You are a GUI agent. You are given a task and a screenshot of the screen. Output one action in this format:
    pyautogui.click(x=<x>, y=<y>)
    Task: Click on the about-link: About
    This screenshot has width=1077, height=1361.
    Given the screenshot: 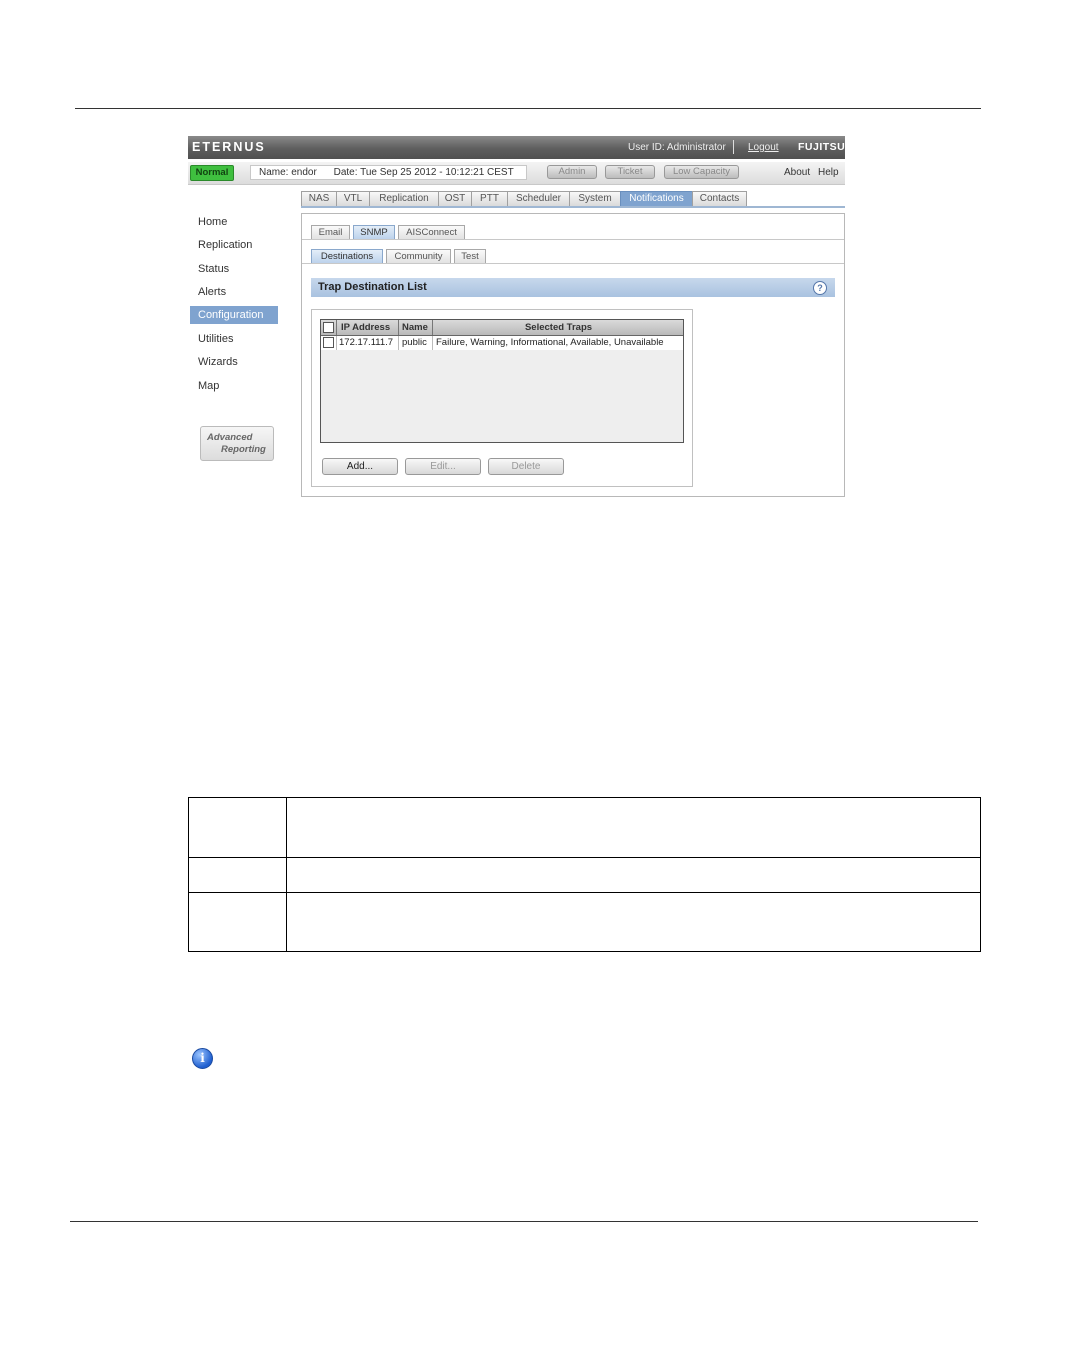 What is the action you would take?
    pyautogui.click(x=797, y=172)
    